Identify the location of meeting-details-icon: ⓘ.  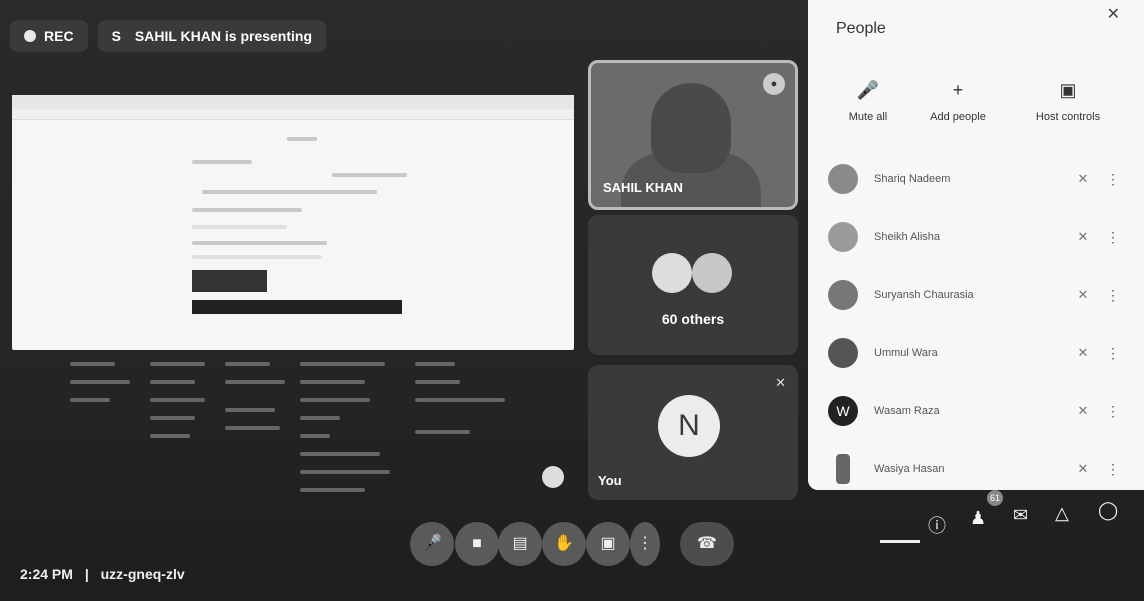
(937, 525).